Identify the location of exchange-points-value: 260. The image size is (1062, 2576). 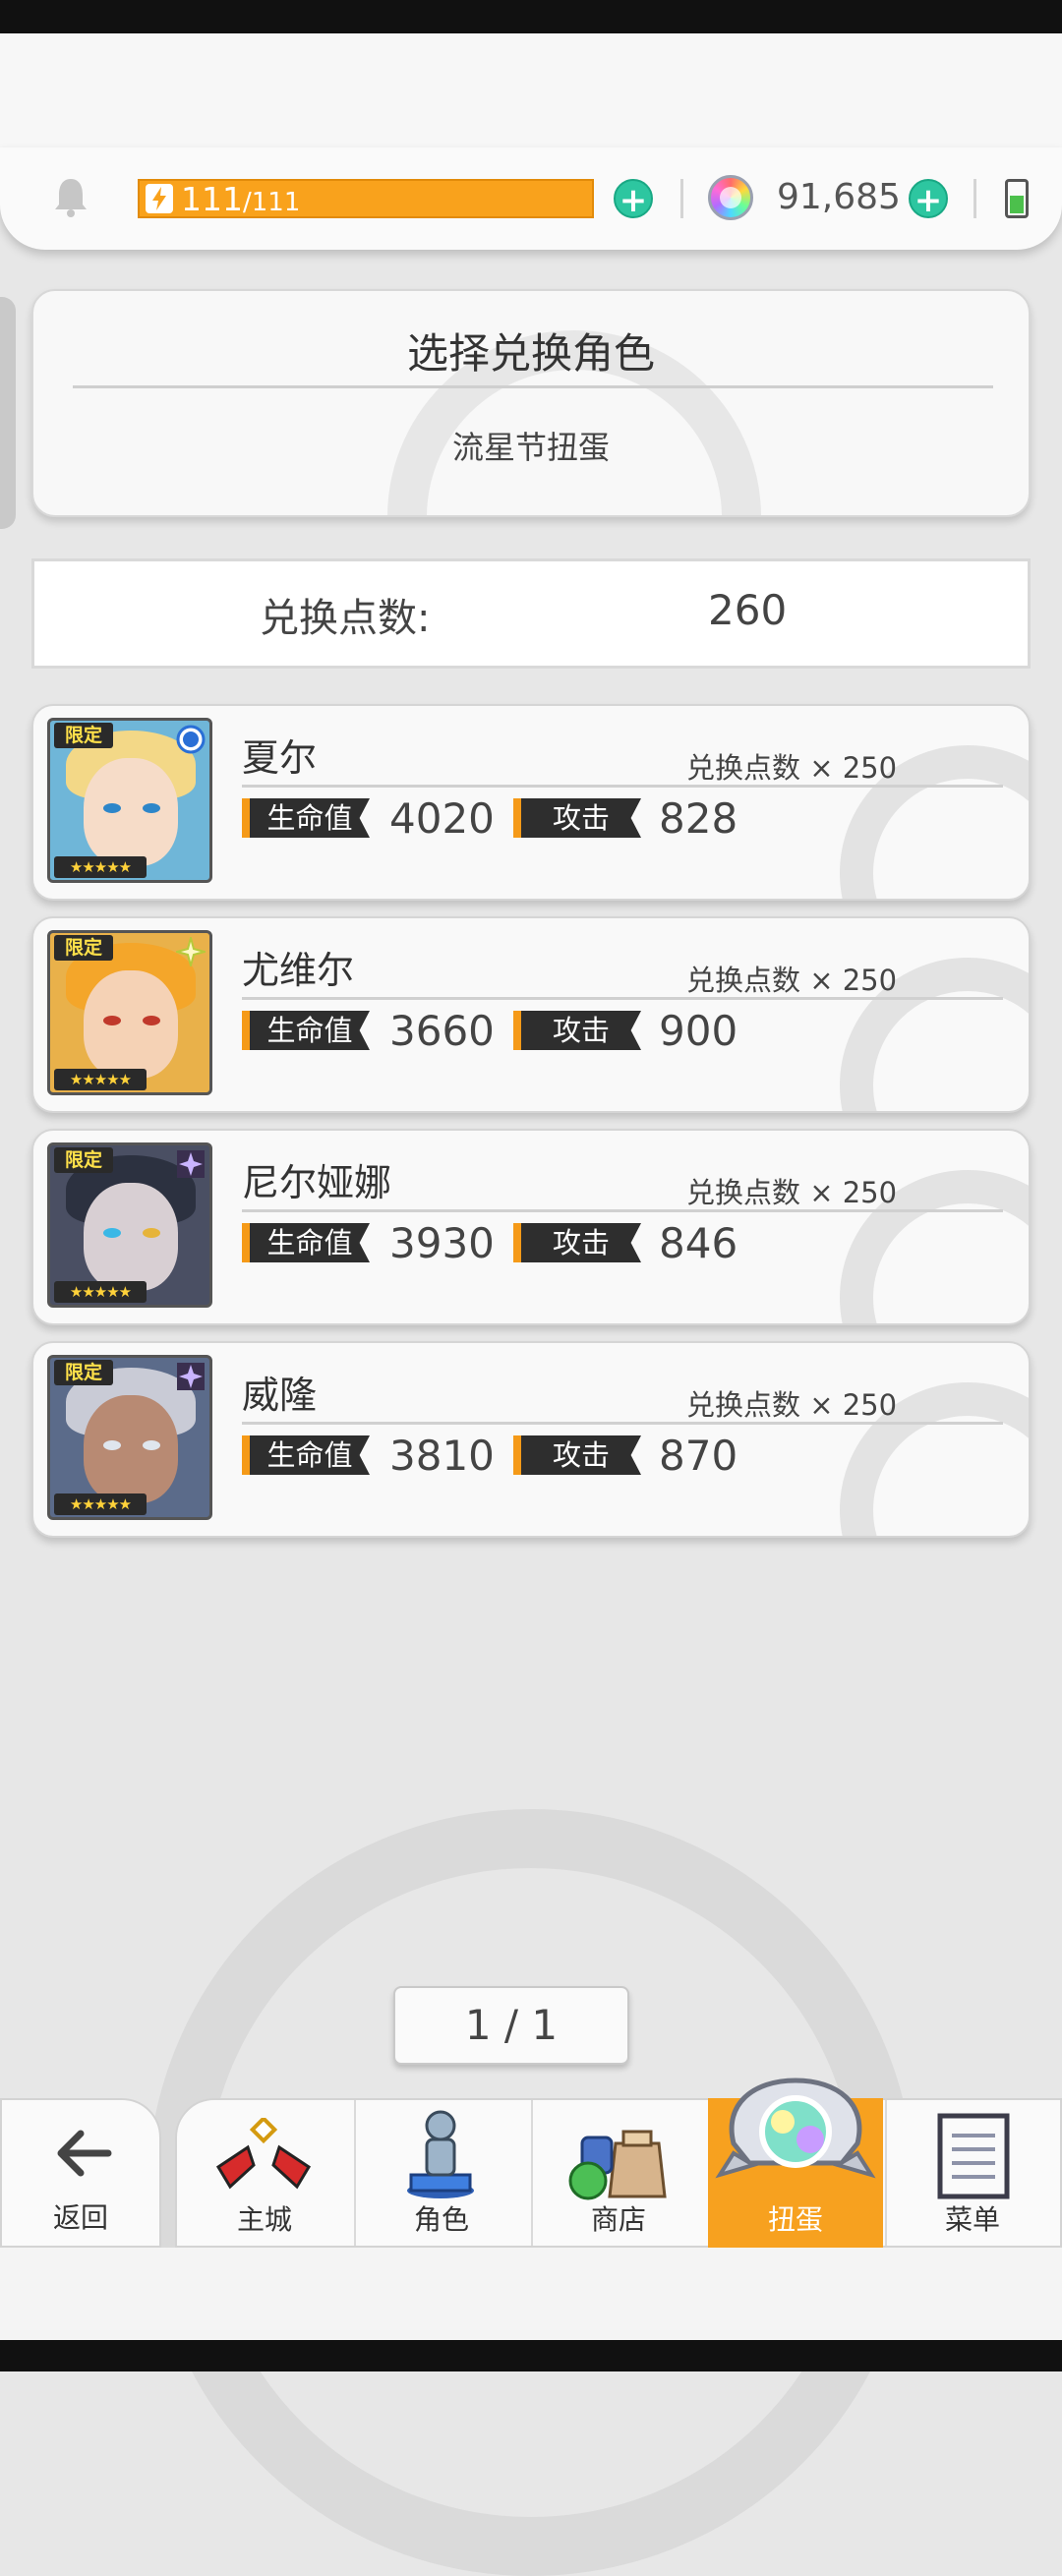
(748, 610).